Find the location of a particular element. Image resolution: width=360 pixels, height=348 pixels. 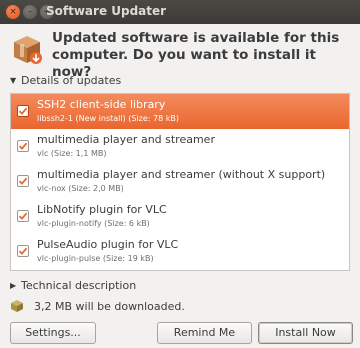

title-bar: × – + Software Updater is located at coordinates (180, 12).